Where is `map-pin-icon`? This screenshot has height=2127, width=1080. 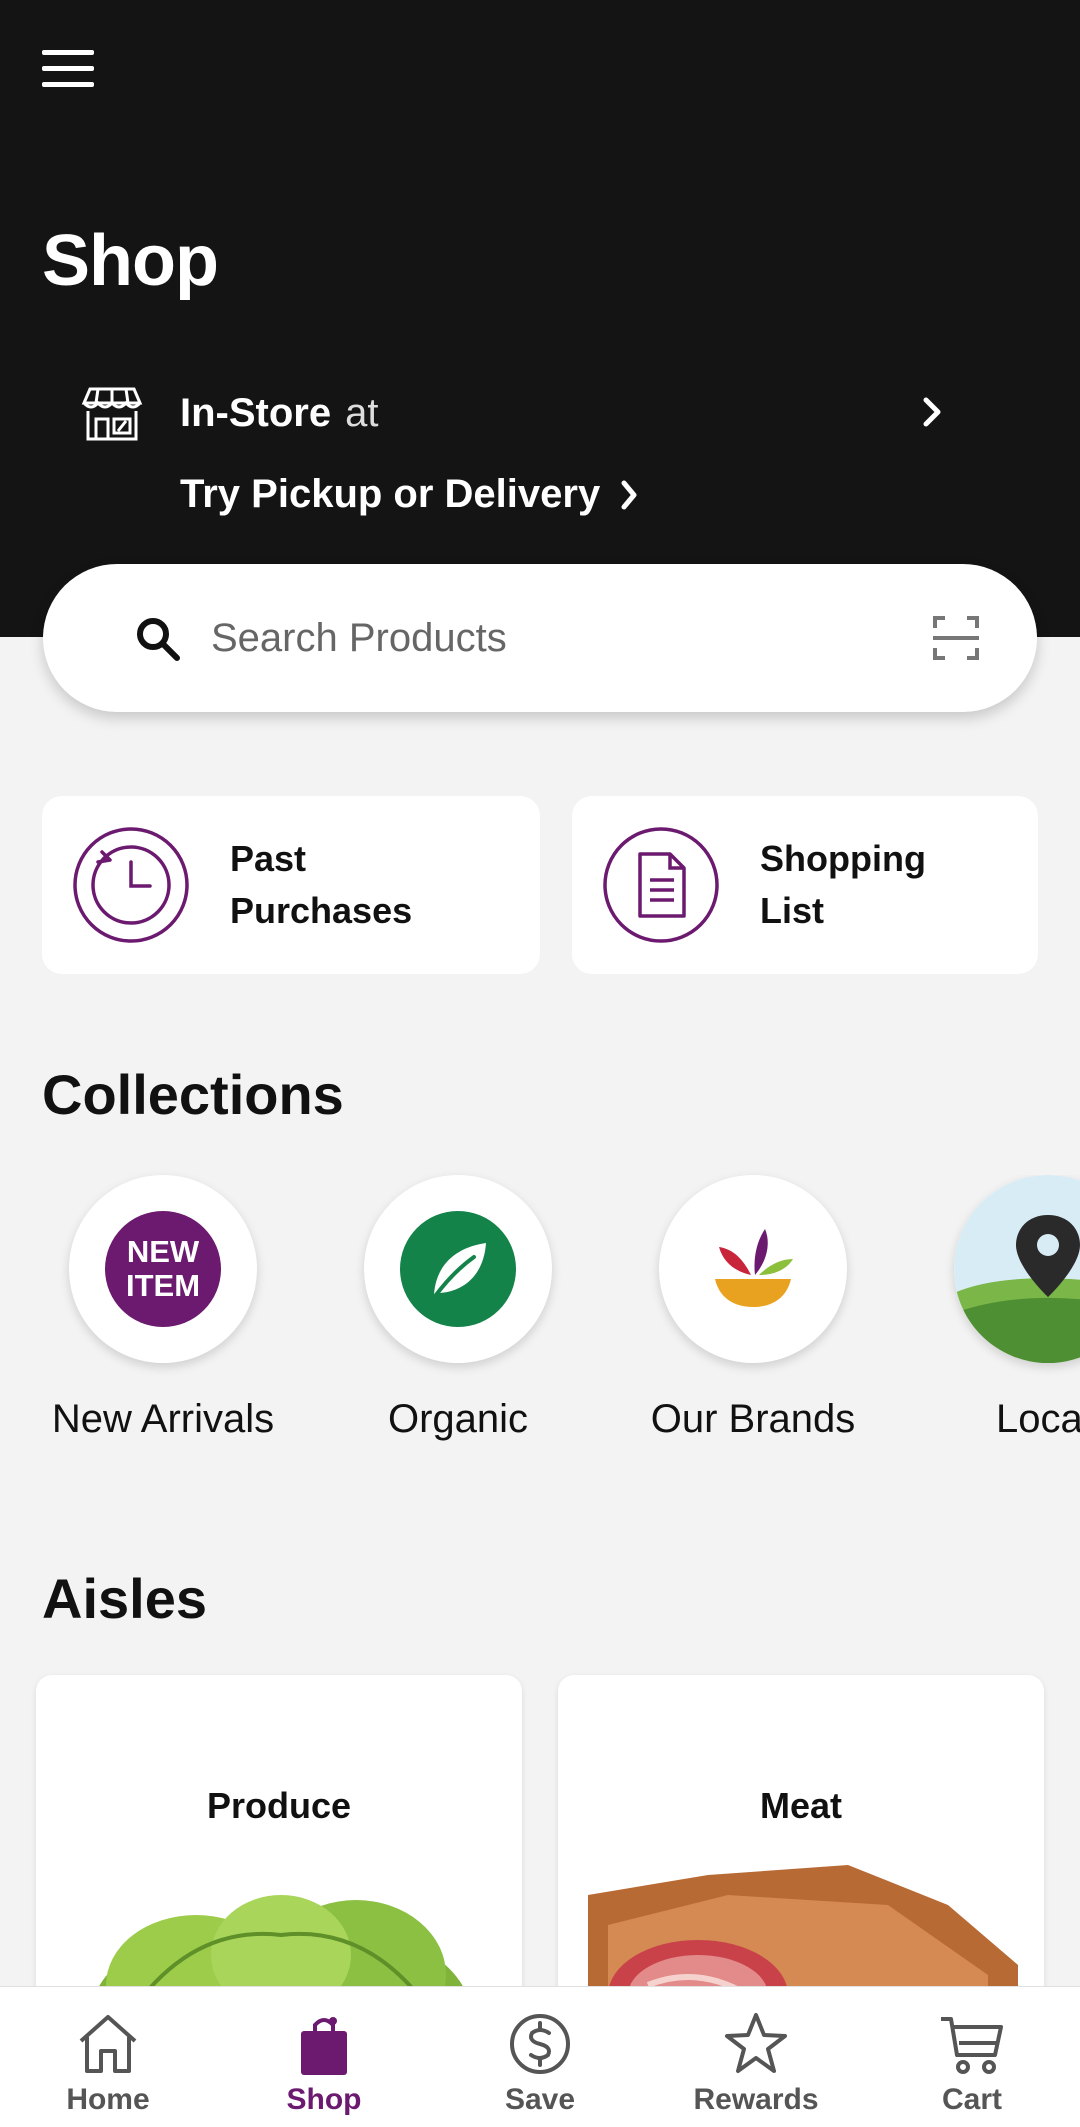 map-pin-icon is located at coordinates (1017, 1269).